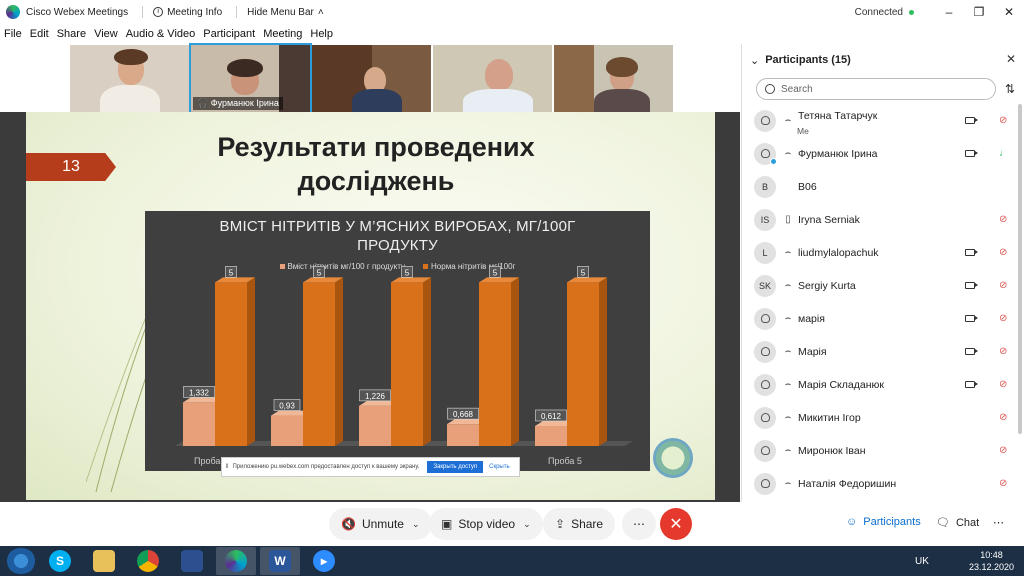 The image size is (1024, 576). Describe the element at coordinates (876, 89) in the screenshot. I see `search-input: Search` at that location.